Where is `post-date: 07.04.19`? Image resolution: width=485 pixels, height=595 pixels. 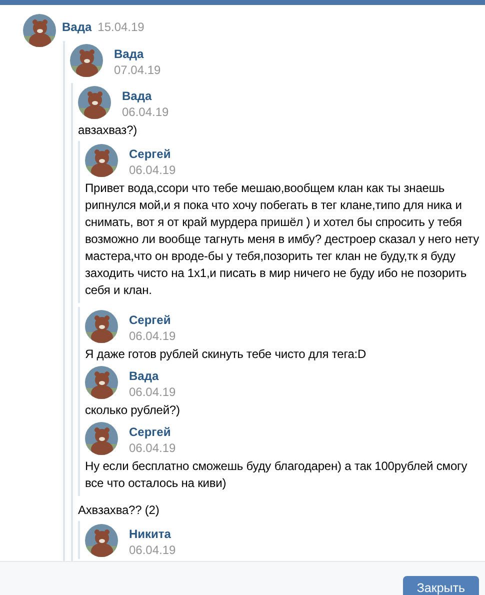
post-date: 07.04.19 is located at coordinates (137, 70).